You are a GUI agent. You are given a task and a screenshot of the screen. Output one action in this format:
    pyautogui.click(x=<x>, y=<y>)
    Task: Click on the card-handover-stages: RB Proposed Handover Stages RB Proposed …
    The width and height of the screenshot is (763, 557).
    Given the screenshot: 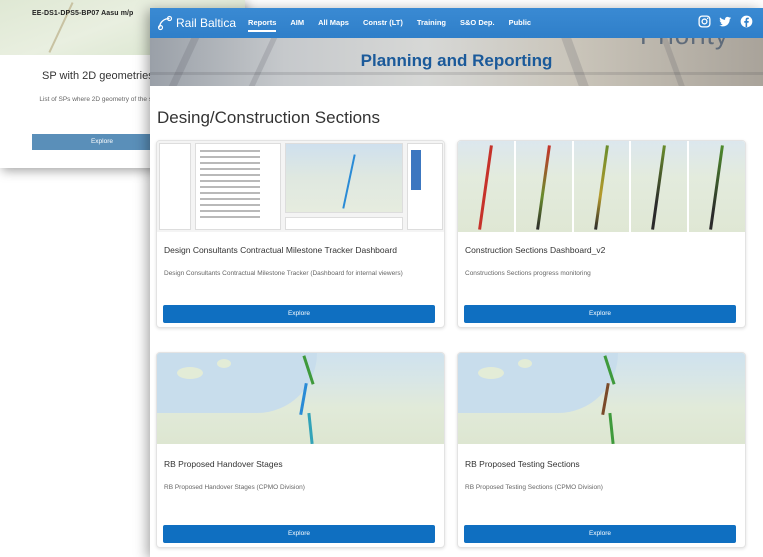 What is the action you would take?
    pyautogui.click(x=300, y=450)
    